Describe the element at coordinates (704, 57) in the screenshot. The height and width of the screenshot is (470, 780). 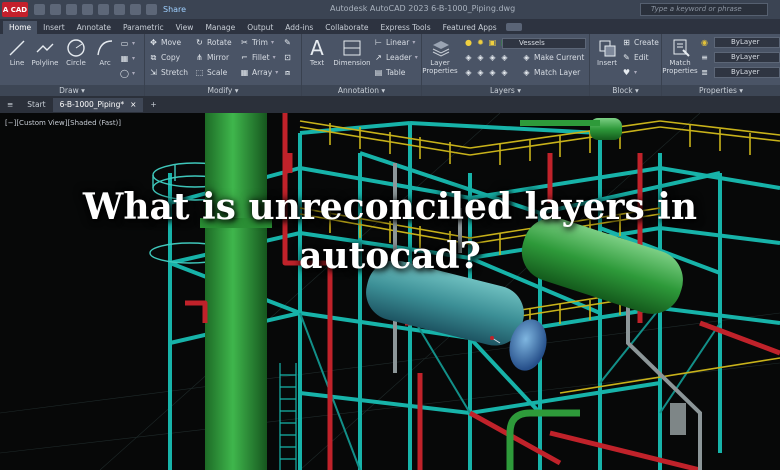
I see `lineweight-control: ≡` at that location.